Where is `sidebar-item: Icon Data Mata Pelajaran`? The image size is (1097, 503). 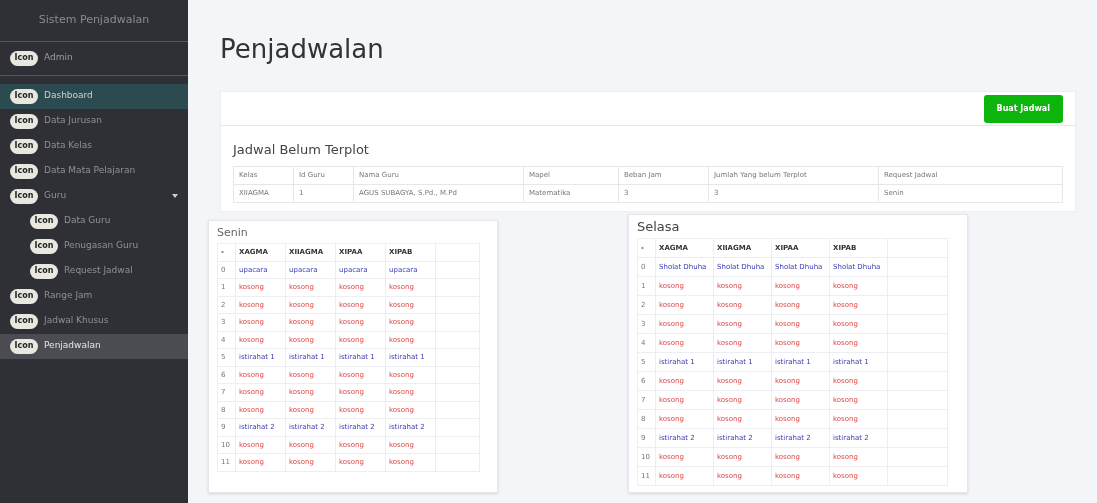
sidebar-item: Icon Data Mata Pelajaran is located at coordinates (94, 171).